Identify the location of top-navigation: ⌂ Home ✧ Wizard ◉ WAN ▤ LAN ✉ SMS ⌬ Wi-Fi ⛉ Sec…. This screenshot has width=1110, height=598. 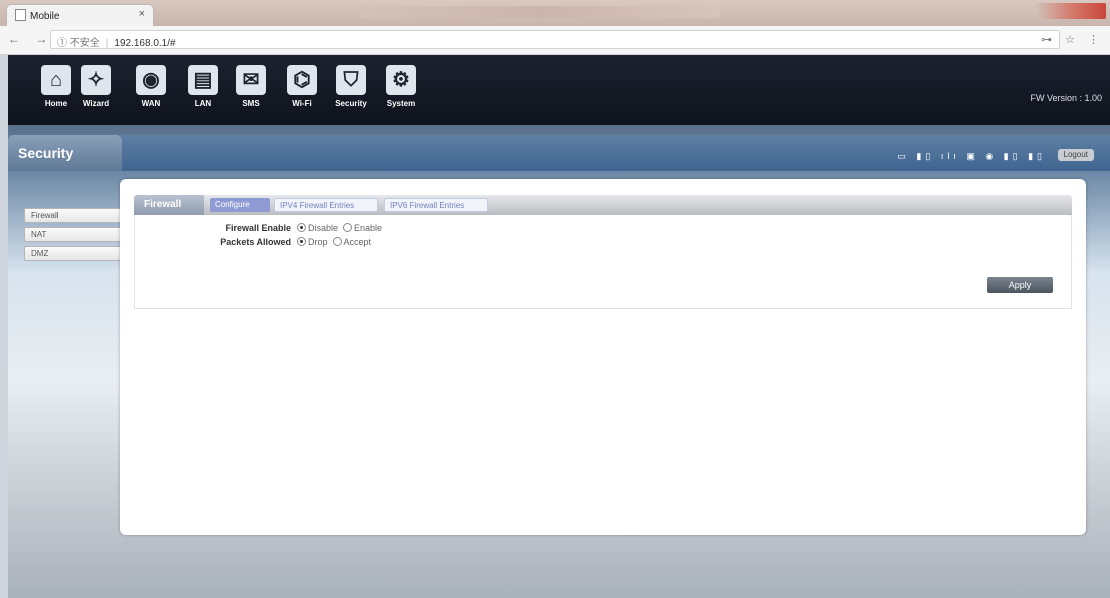
(559, 90).